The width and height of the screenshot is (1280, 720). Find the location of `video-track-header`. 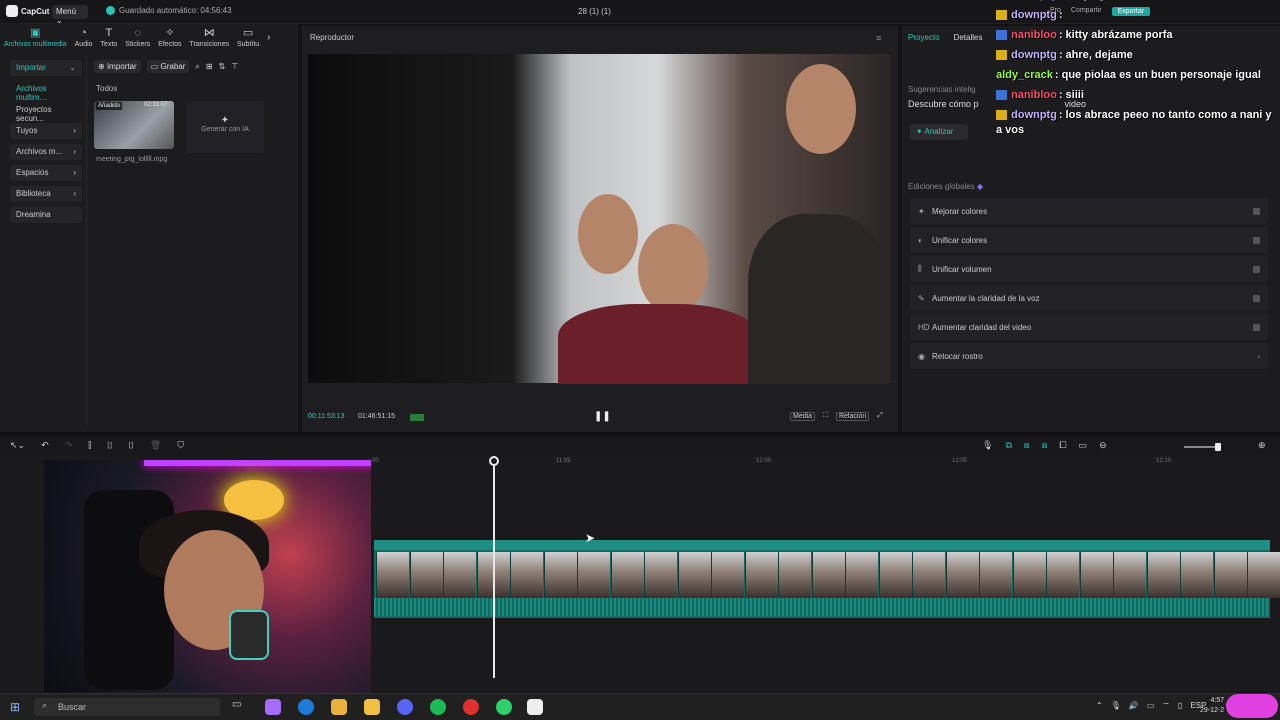

video-track-header is located at coordinates (822, 545).